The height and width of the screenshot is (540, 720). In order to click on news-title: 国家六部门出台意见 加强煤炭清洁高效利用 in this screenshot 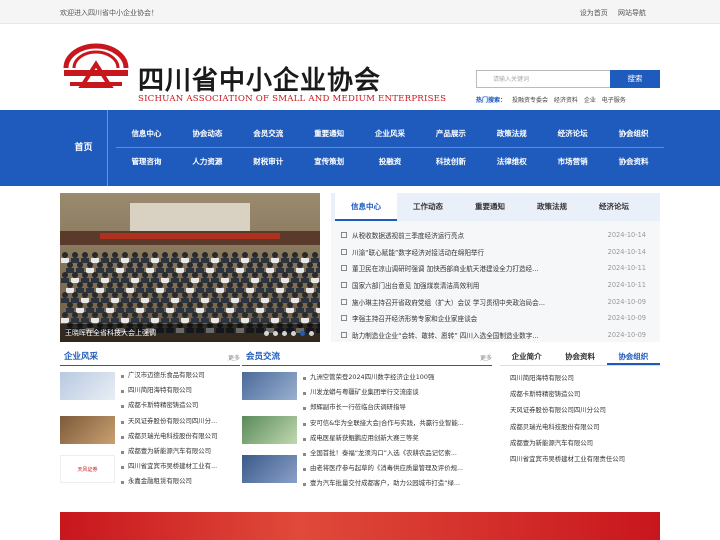, I will do `click(476, 285)`.